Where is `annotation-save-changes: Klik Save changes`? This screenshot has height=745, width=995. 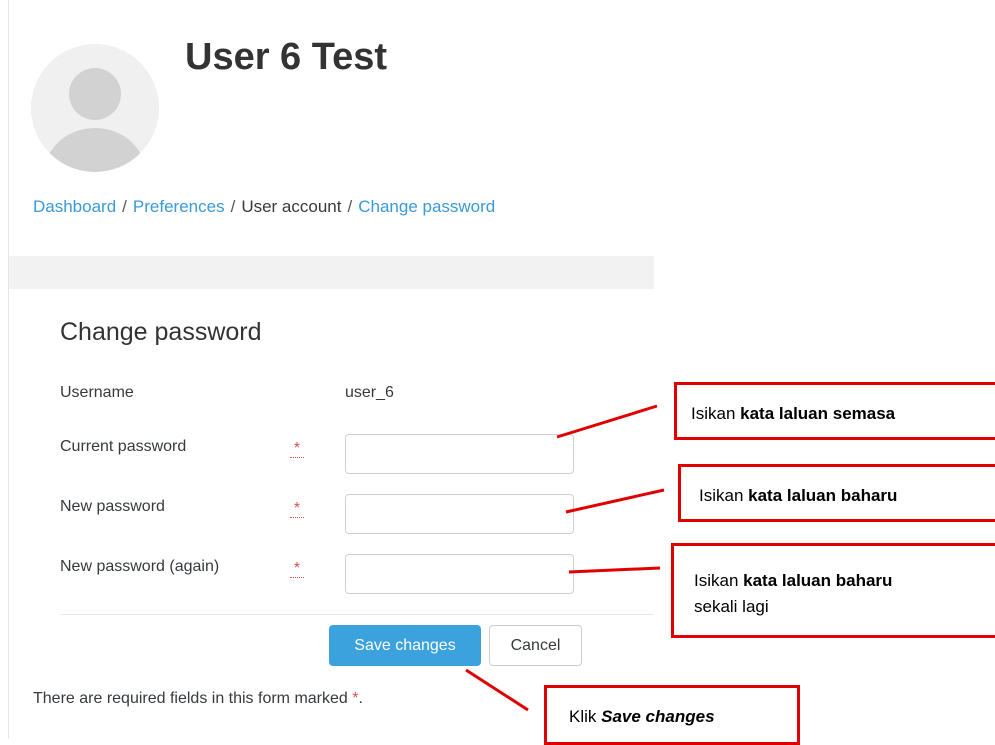
annotation-save-changes: Klik Save changes is located at coordinates (672, 715).